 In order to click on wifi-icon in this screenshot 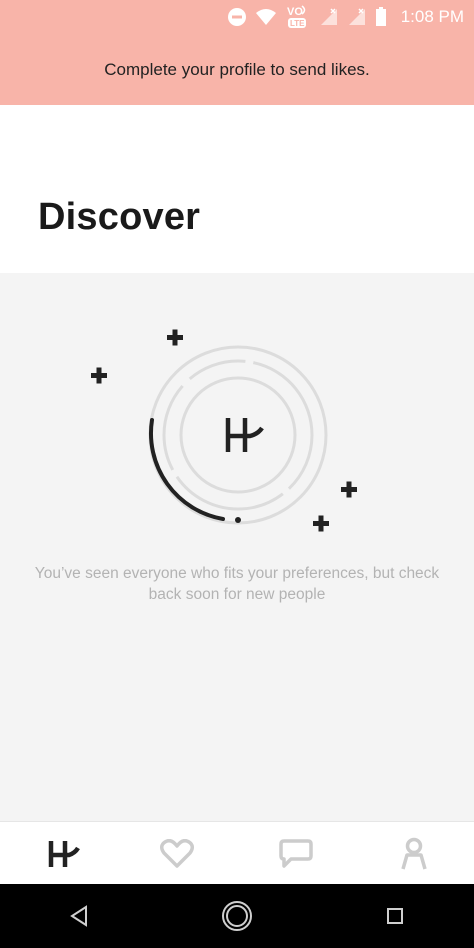, I will do `click(265, 17)`.